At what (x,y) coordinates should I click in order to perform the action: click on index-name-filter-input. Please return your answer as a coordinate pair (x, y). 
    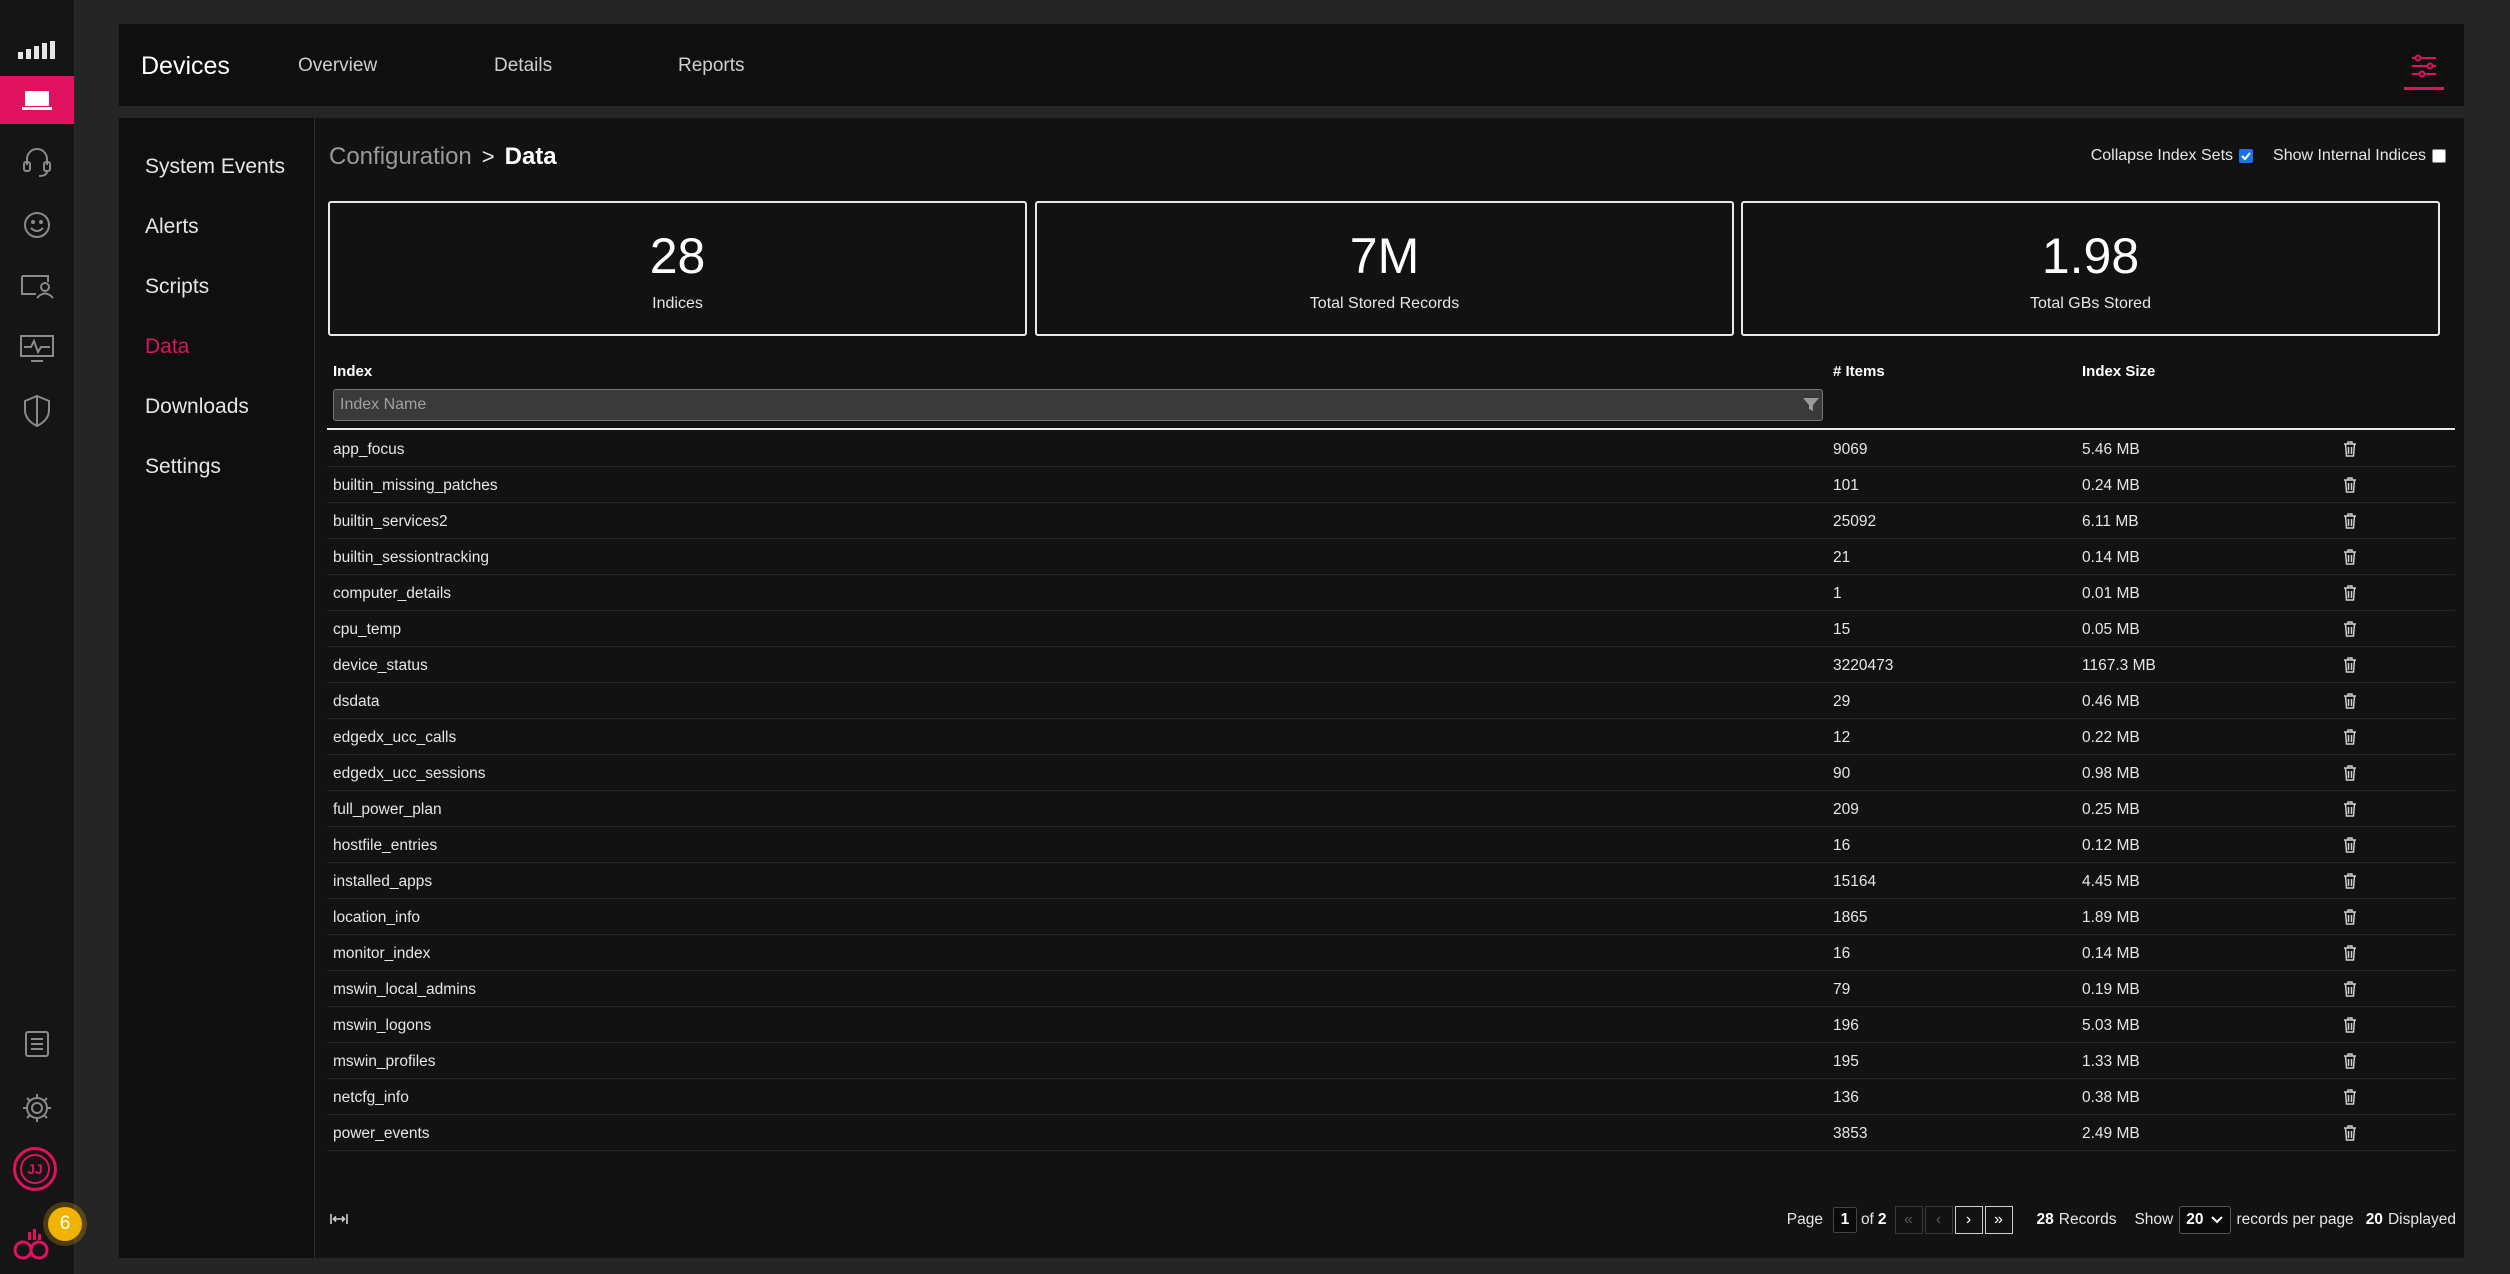
    Looking at the image, I should click on (1078, 405).